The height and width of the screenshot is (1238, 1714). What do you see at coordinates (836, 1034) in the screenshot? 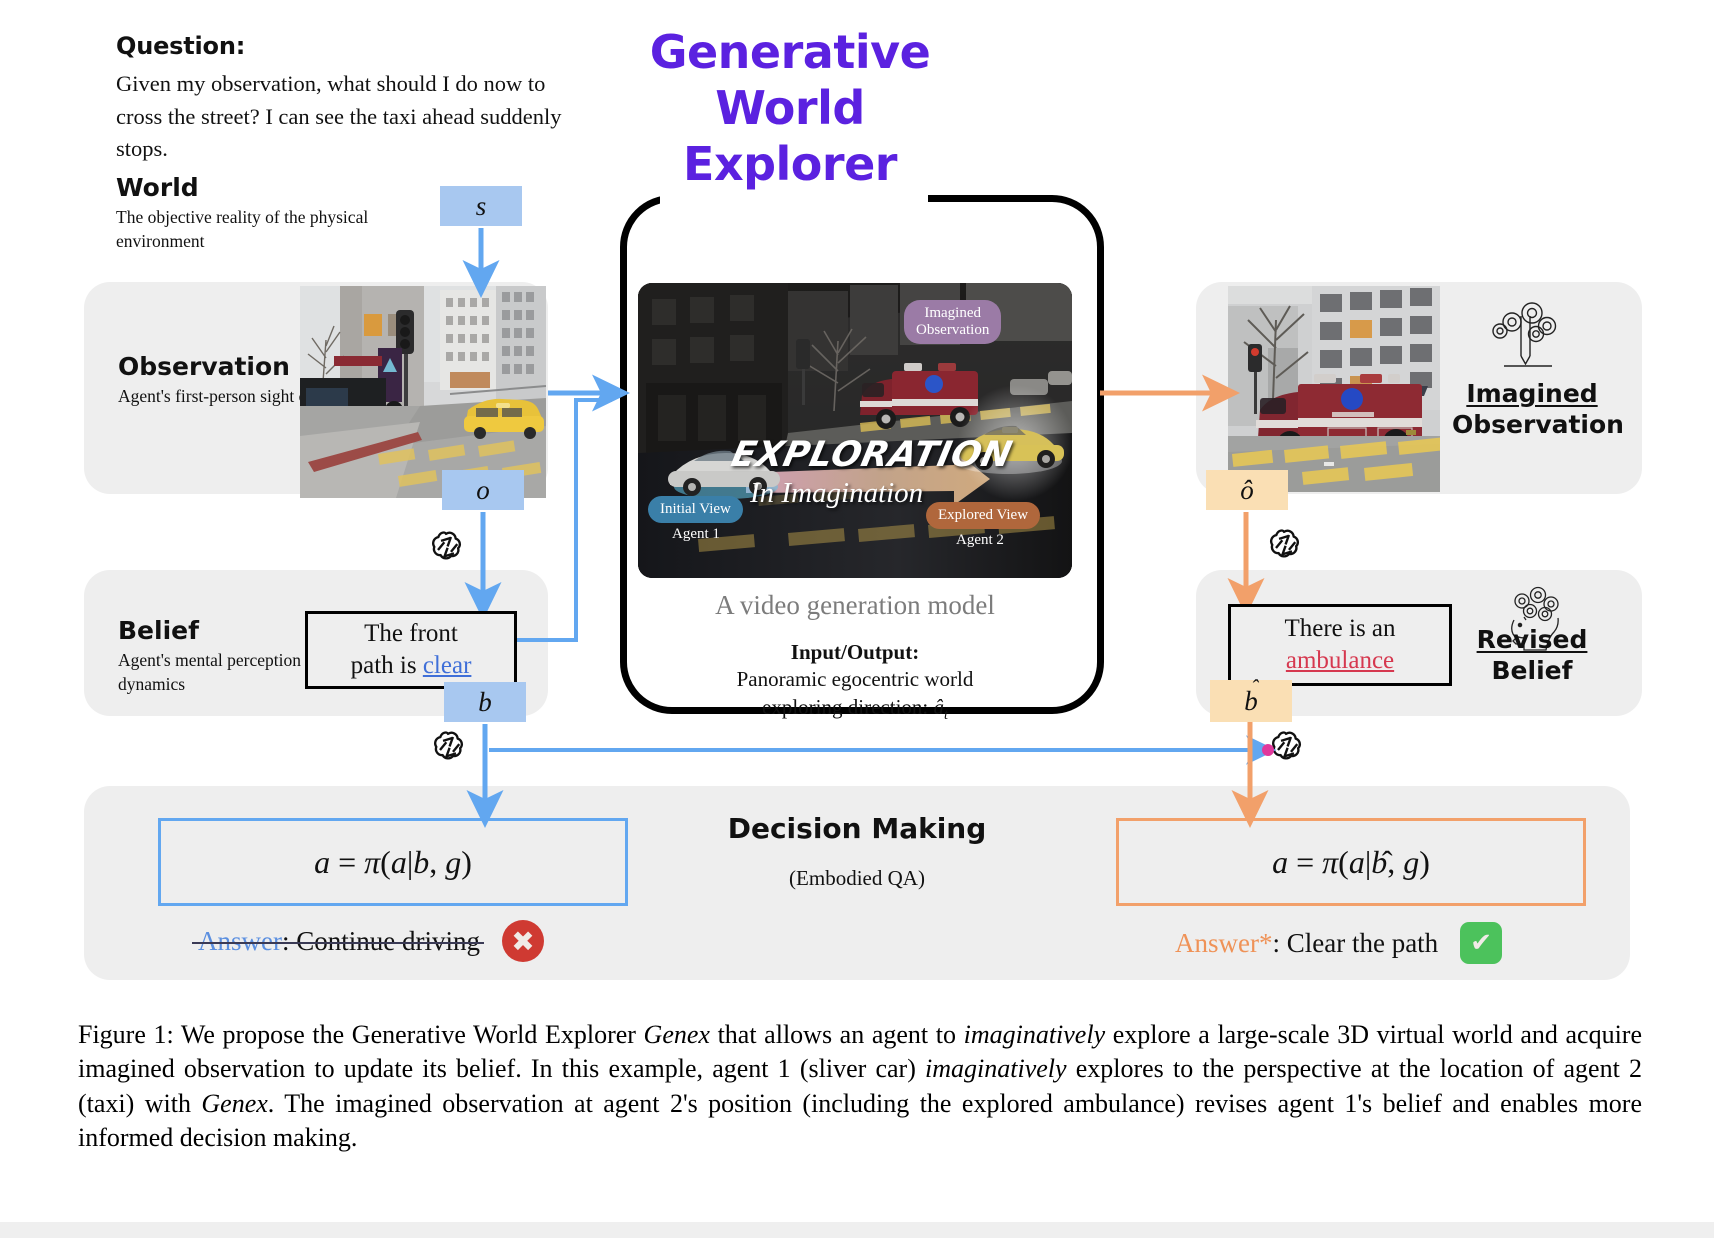
I see `caption-part2: that allows an agent to` at bounding box center [836, 1034].